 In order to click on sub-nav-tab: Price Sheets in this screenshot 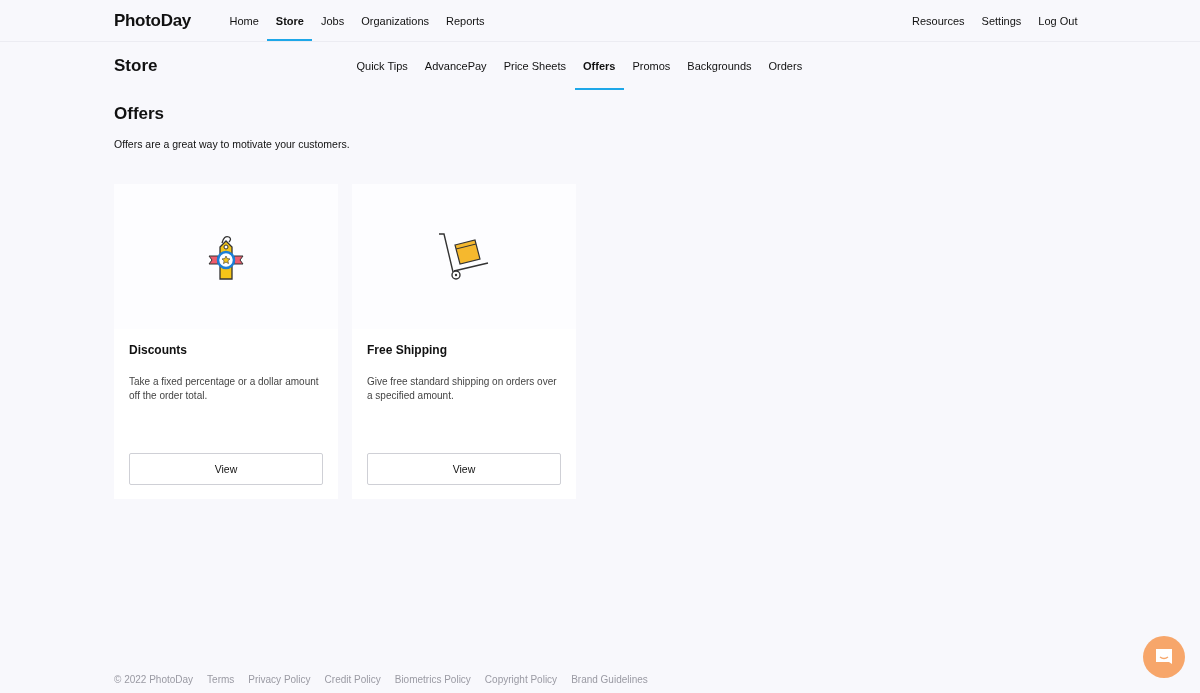, I will do `click(535, 66)`.